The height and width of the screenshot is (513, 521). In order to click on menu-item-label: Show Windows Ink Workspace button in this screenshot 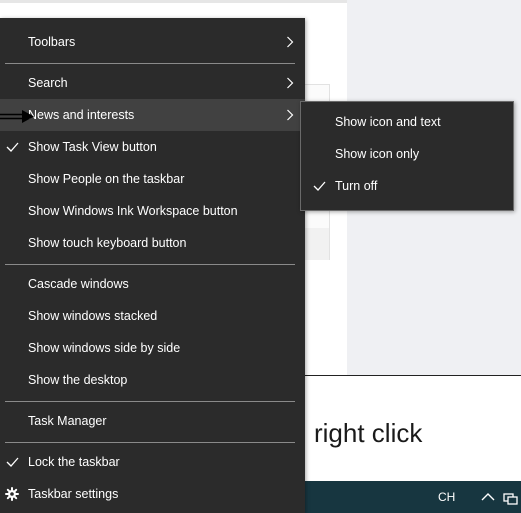, I will do `click(133, 211)`.